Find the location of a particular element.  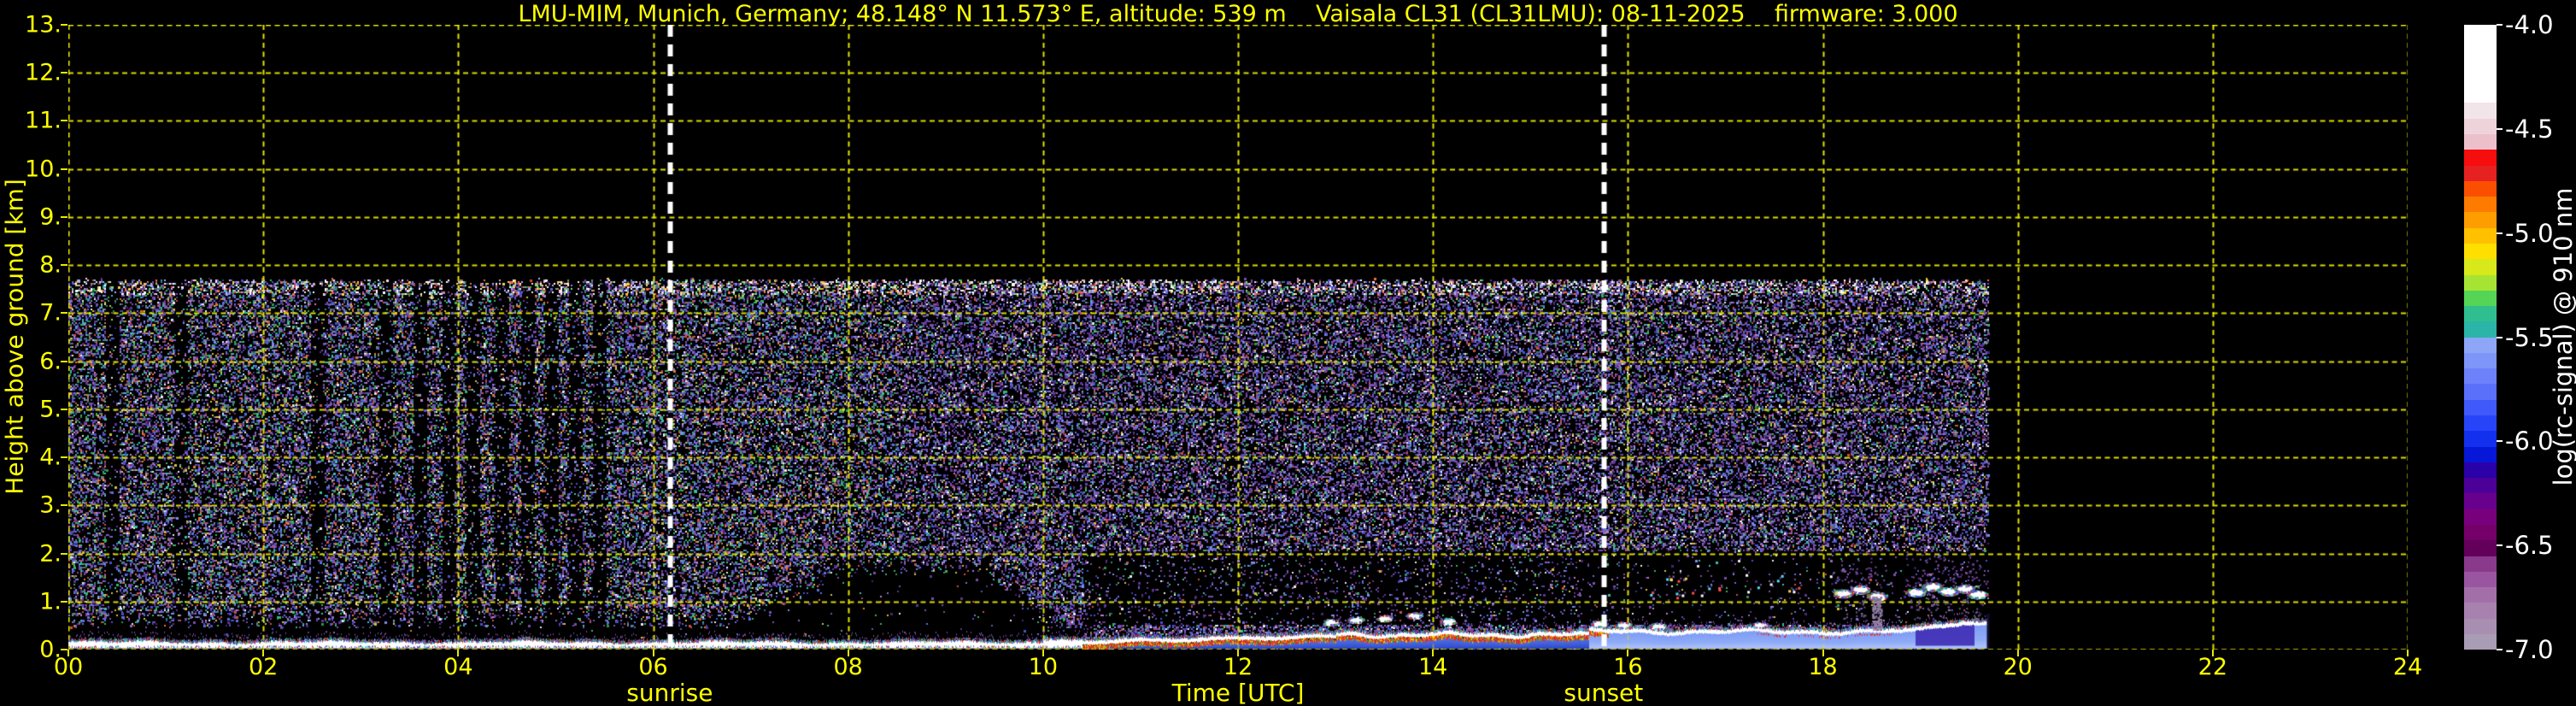

y-tick-label: 7. is located at coordinates (50, 313).